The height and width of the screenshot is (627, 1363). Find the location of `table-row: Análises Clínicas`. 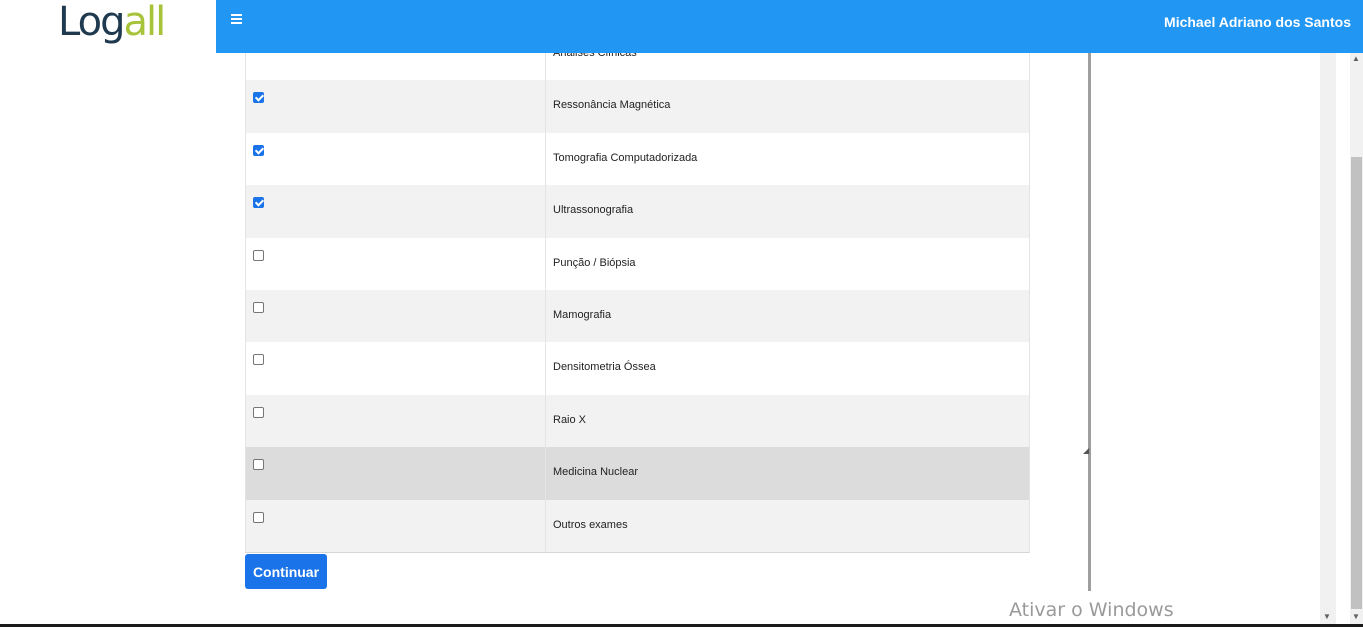

table-row: Análises Clínicas is located at coordinates (637, 67).